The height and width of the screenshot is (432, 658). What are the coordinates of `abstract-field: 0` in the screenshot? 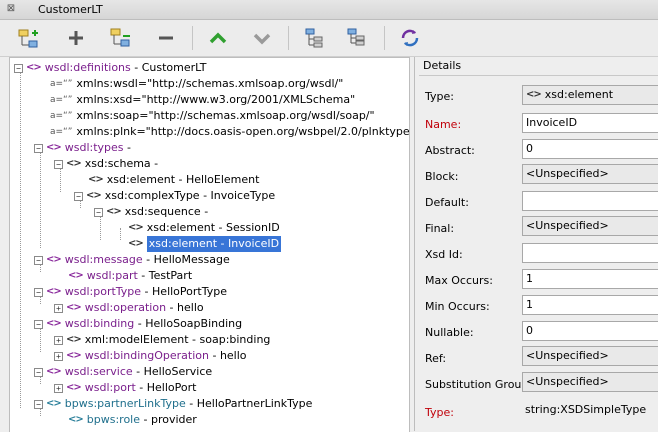 It's located at (590, 149).